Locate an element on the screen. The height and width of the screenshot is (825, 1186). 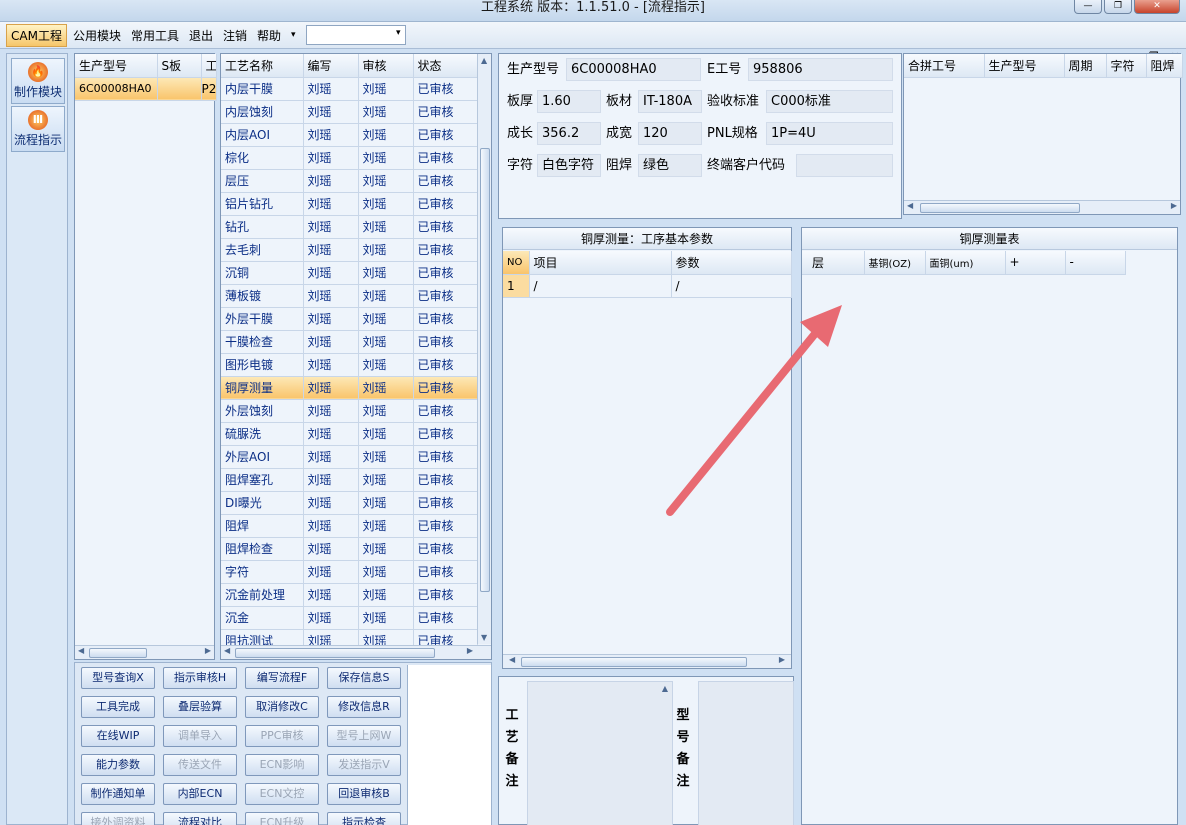
table-row: 阻焊检查 刘瑶 刘瑶 已审核 is located at coordinates (349, 549).